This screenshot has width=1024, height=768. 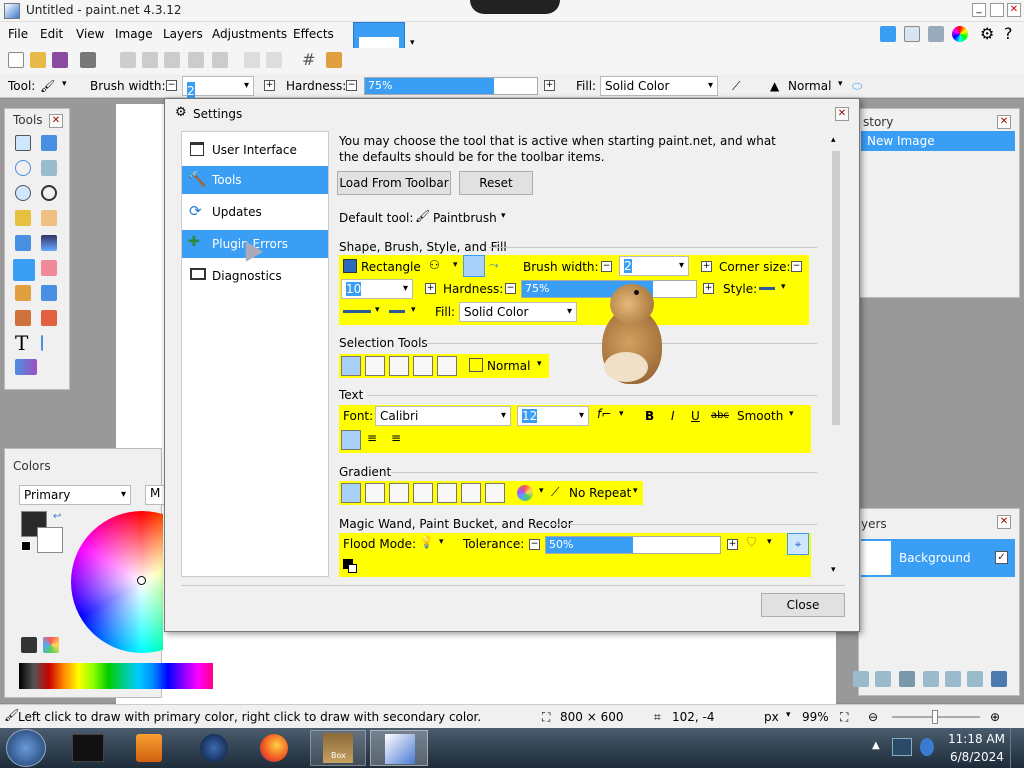 What do you see at coordinates (26, 367) in the screenshot?
I see `shapes-icon` at bounding box center [26, 367].